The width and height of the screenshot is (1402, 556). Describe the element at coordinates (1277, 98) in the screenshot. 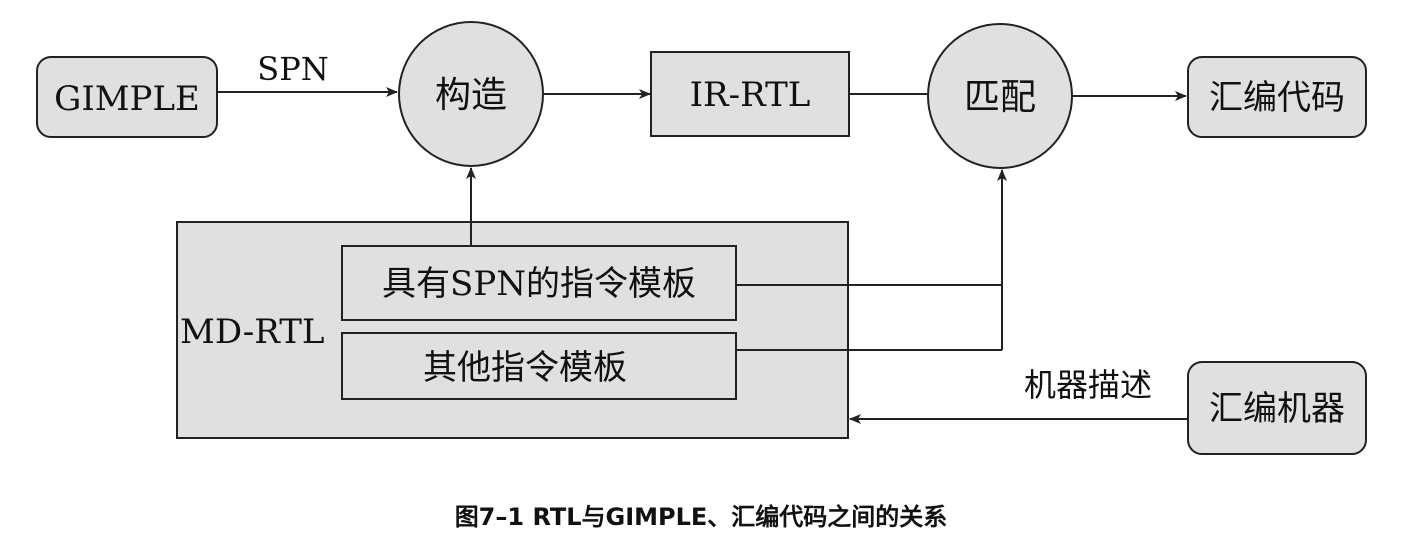

I see `asm-code-label: 汇编代码` at that location.